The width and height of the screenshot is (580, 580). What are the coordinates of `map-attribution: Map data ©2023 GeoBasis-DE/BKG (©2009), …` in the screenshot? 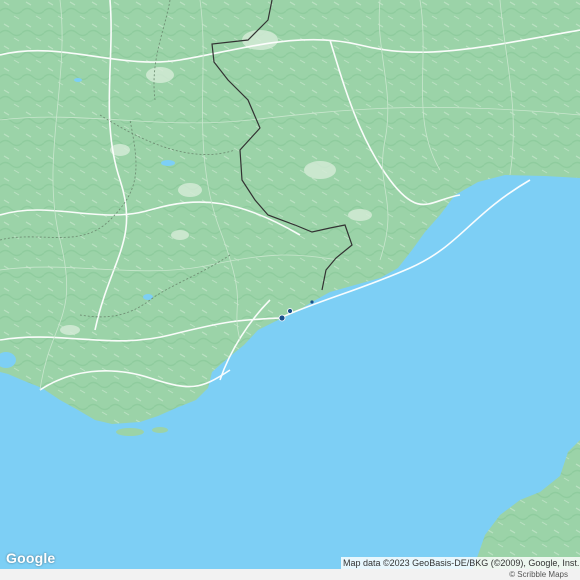 It's located at (460, 563).